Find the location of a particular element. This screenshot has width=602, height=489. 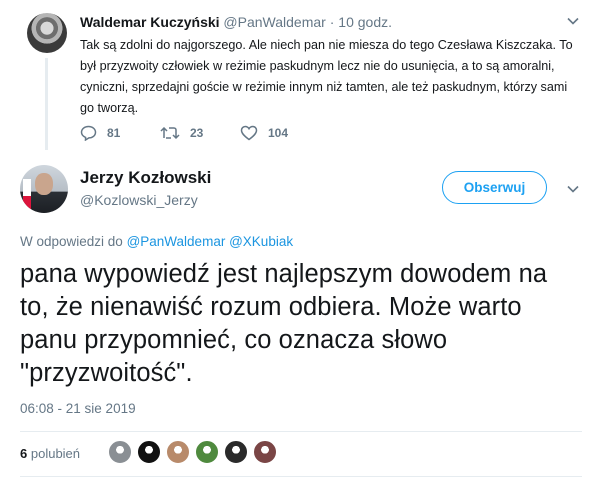

avatar-face-detail is located at coordinates (44, 184).